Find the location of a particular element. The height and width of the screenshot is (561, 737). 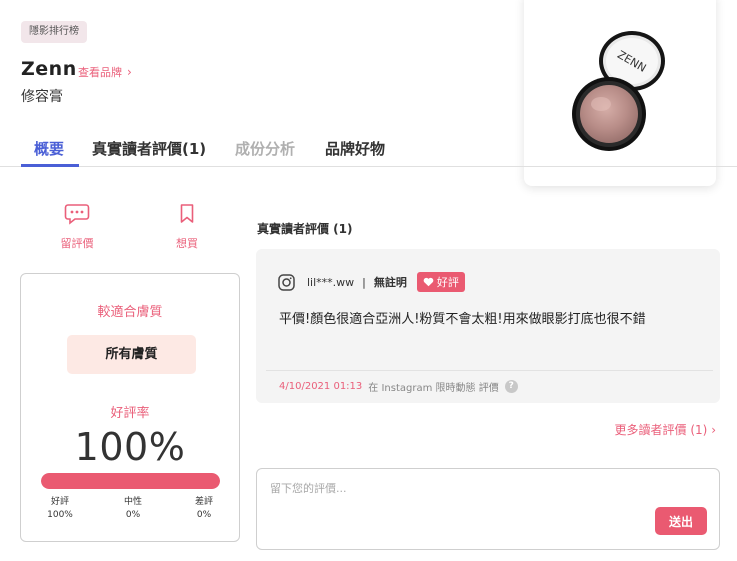

tab-reader-reviews: 真實讀者評價(1) is located at coordinates (149, 148).